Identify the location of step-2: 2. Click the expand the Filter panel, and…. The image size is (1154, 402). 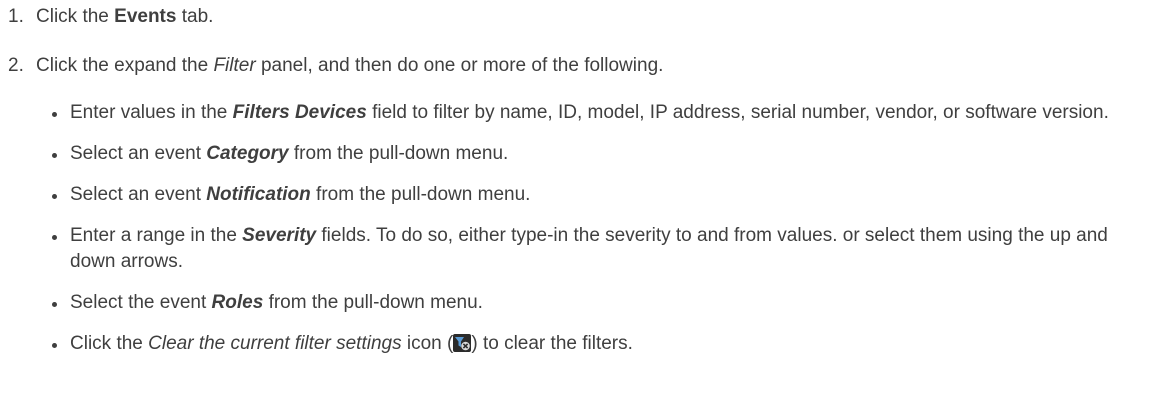
(331, 66).